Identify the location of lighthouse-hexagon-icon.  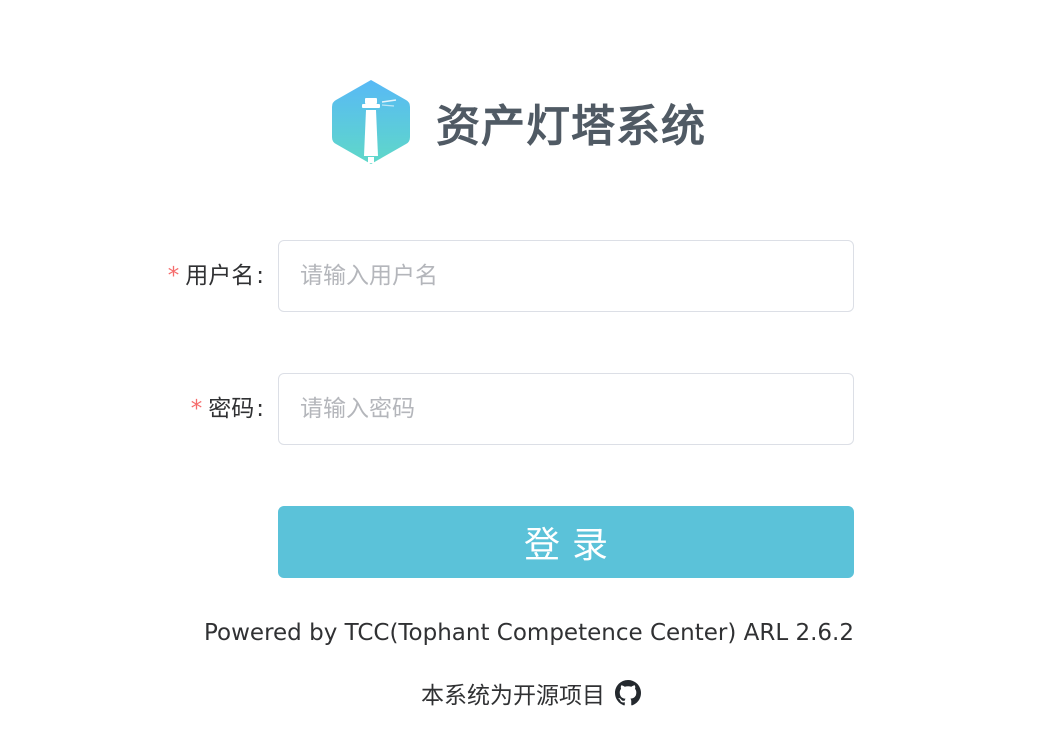
(371, 122).